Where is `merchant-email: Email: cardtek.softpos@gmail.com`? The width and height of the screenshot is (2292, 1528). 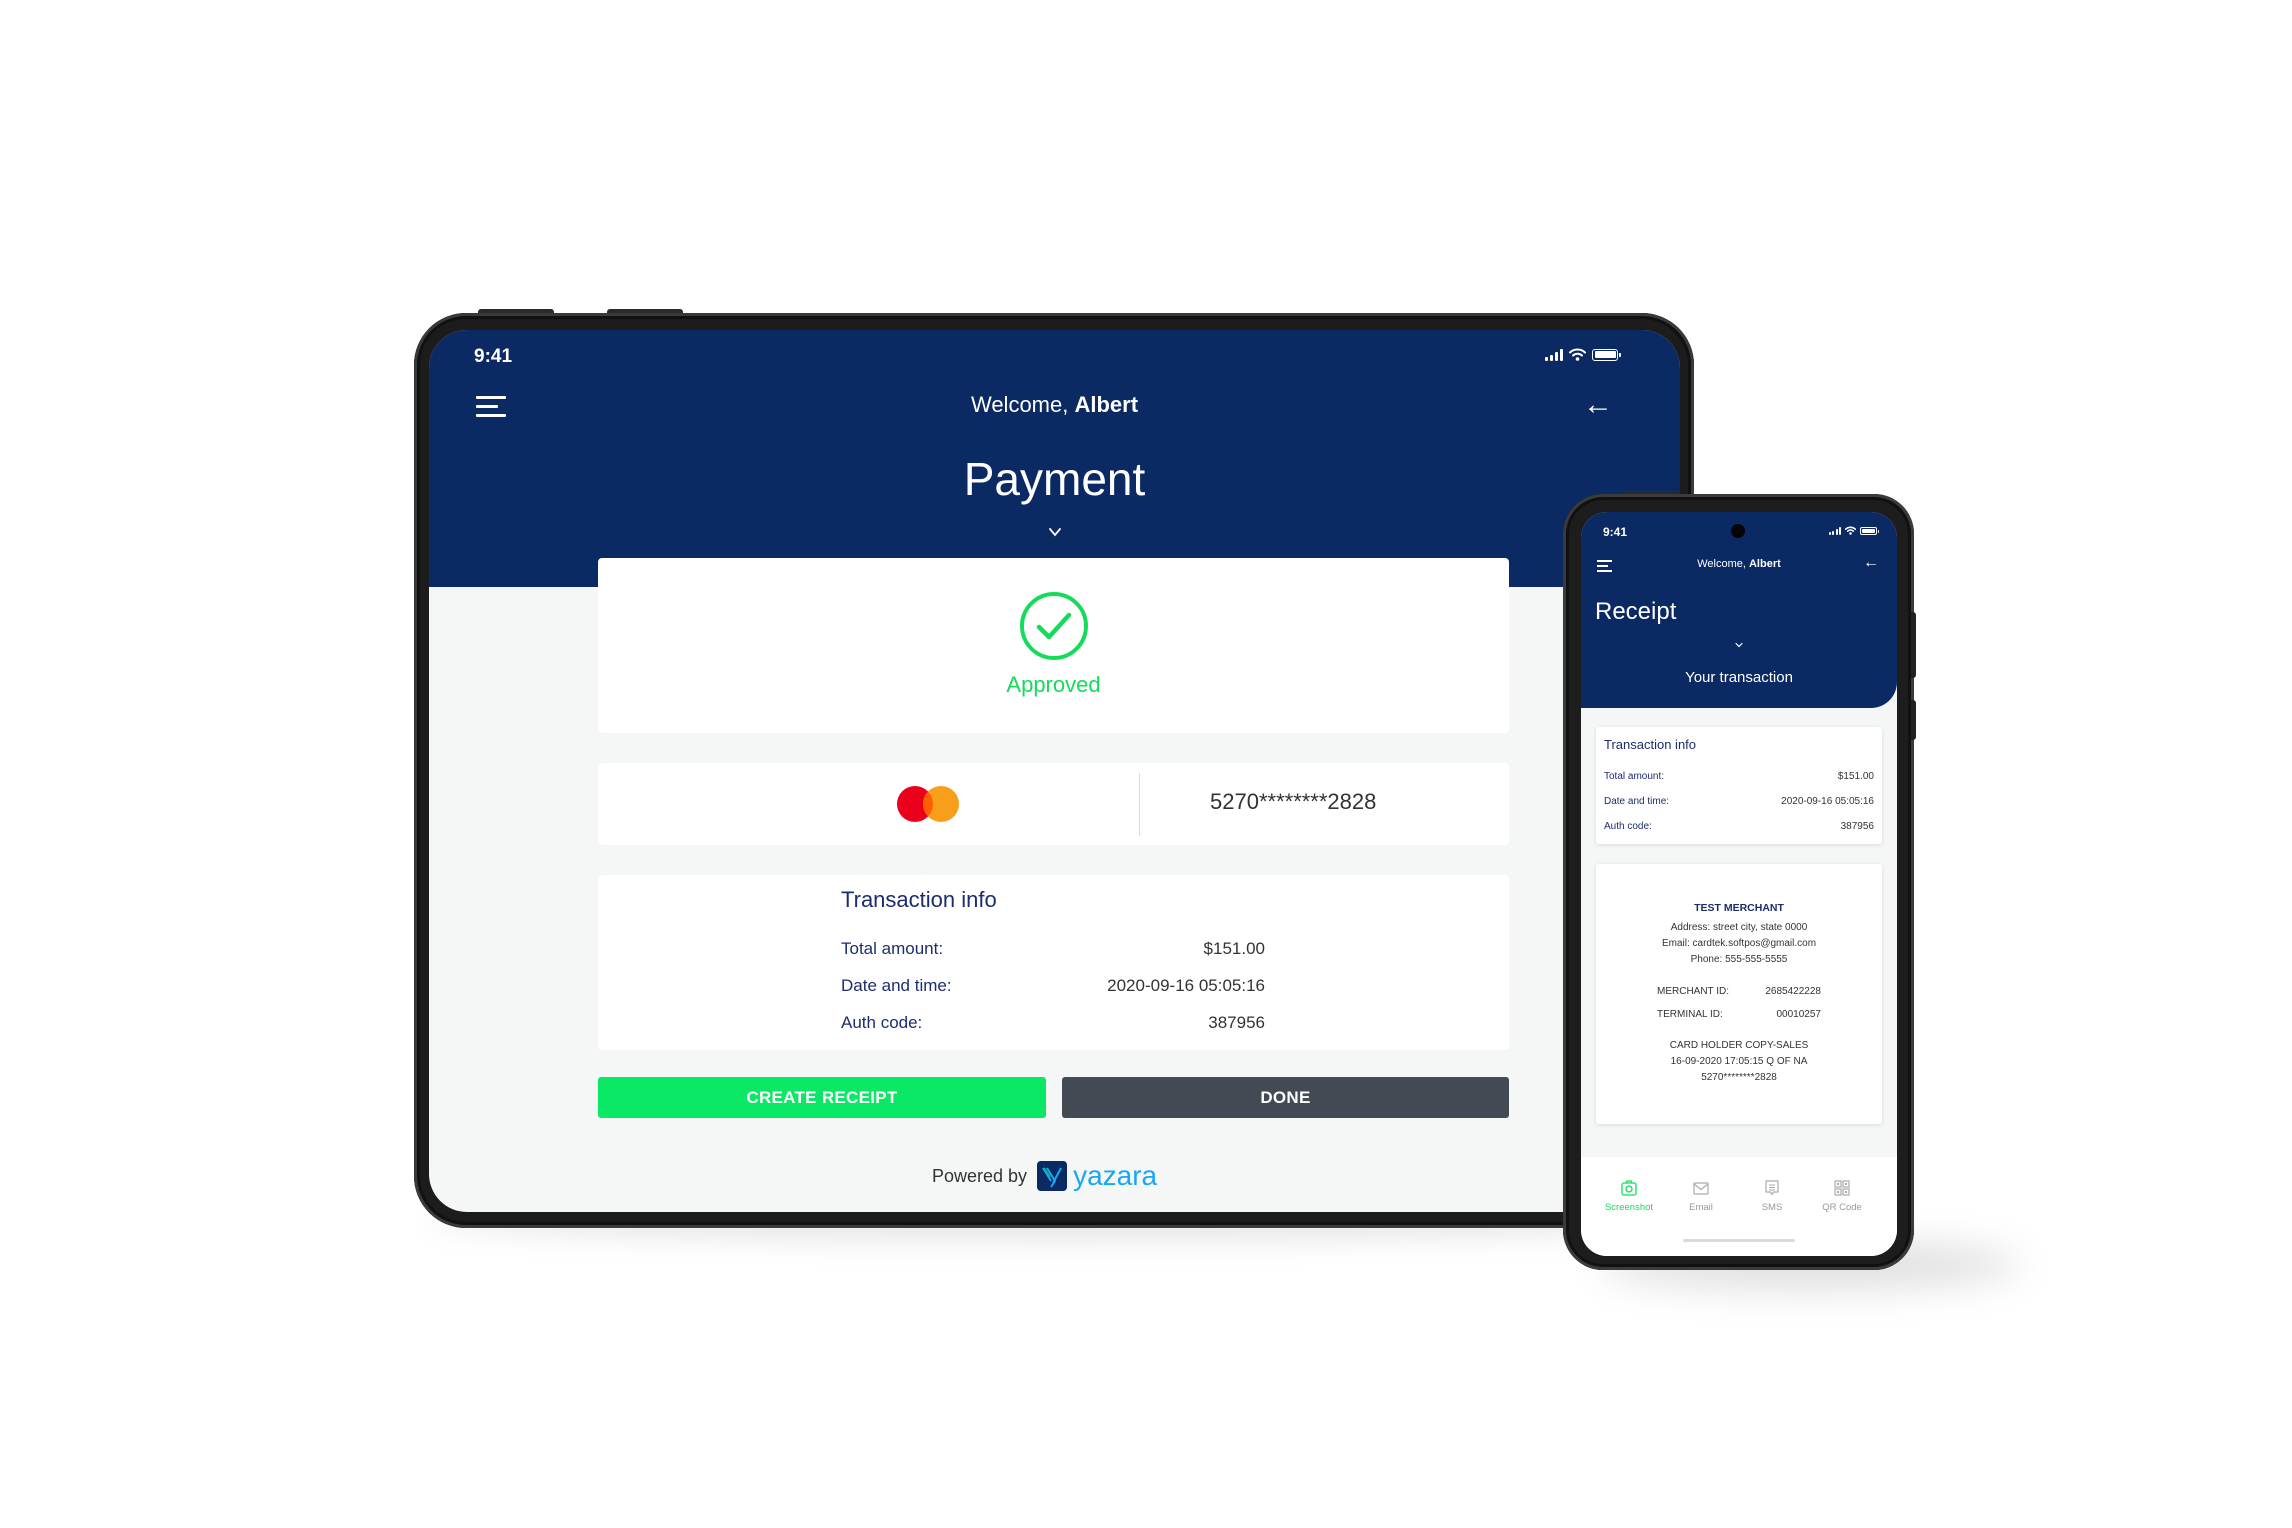 merchant-email: Email: cardtek.softpos@gmail.com is located at coordinates (1739, 943).